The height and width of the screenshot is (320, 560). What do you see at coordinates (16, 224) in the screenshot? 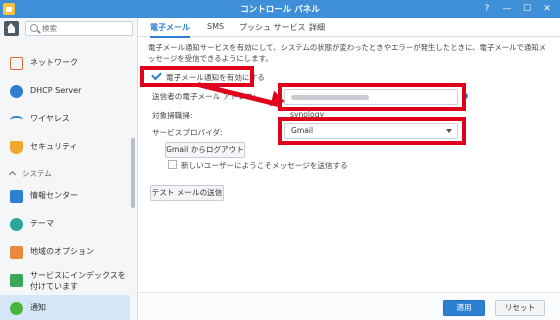
I see `palette-icon` at bounding box center [16, 224].